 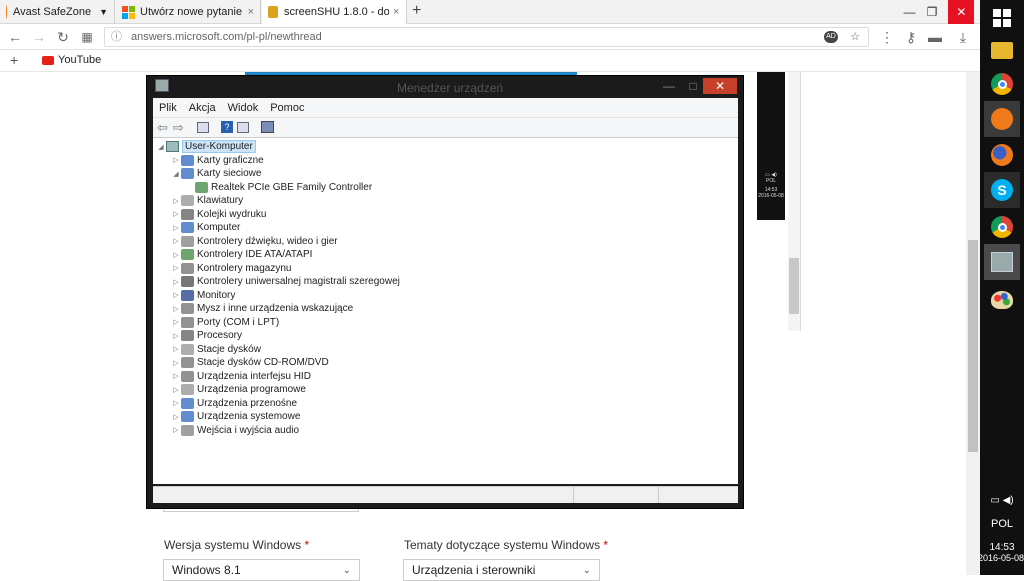 What do you see at coordinates (250, 362) in the screenshot?
I see `tree-category-item: ▷ Stacje dysków CD-ROM/DVD` at bounding box center [250, 362].